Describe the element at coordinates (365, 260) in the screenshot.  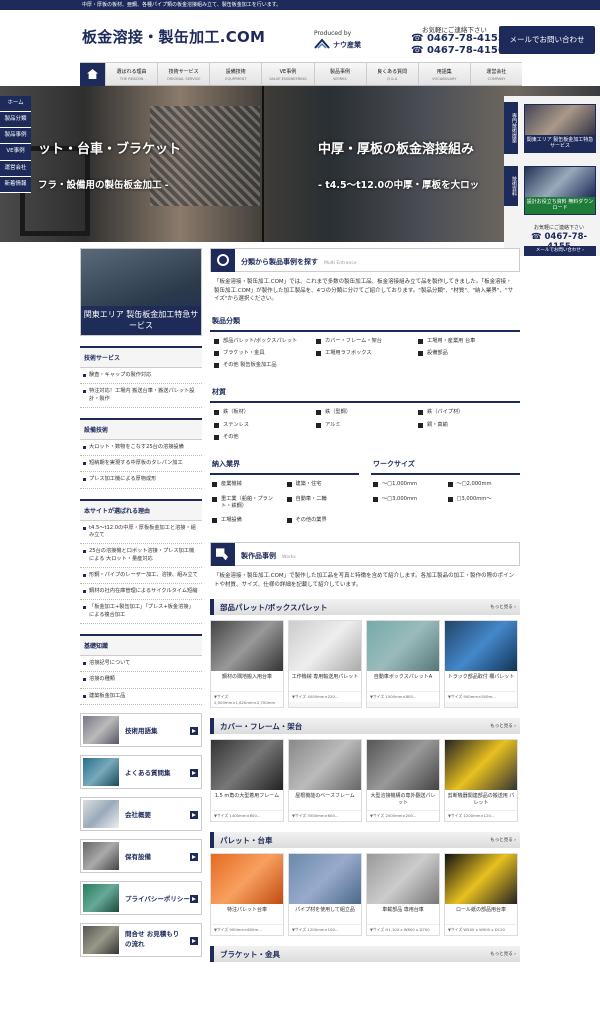
I see `find-heading: 分類から製品事例を探す Multi Entrance` at that location.